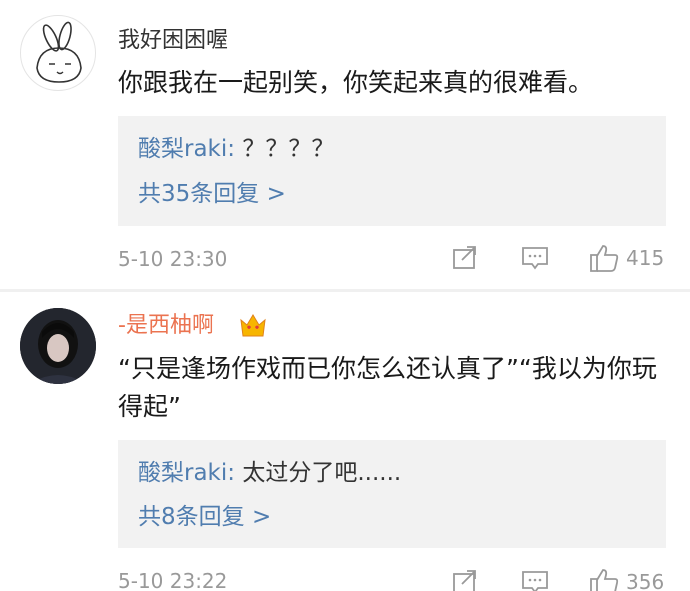 The image size is (690, 591). Describe the element at coordinates (173, 580) in the screenshot. I see `timestamp: 5-10 23:22` at that location.